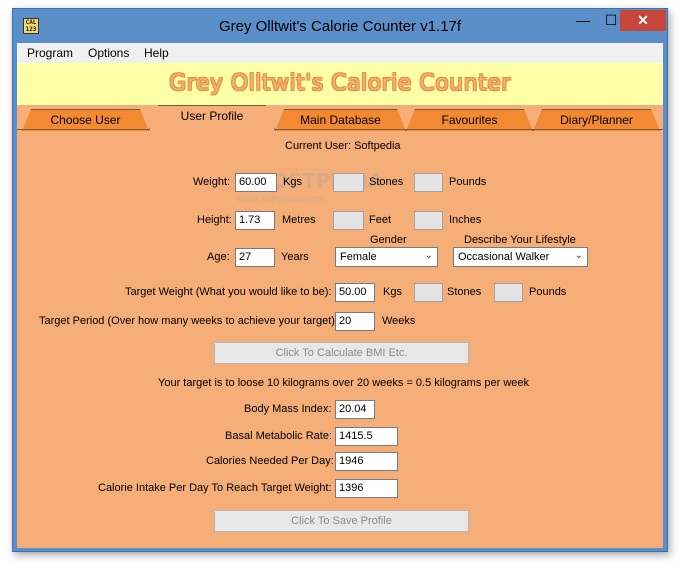  Describe the element at coordinates (548, 292) in the screenshot. I see `target-weight-pounds-unit: Pounds` at that location.